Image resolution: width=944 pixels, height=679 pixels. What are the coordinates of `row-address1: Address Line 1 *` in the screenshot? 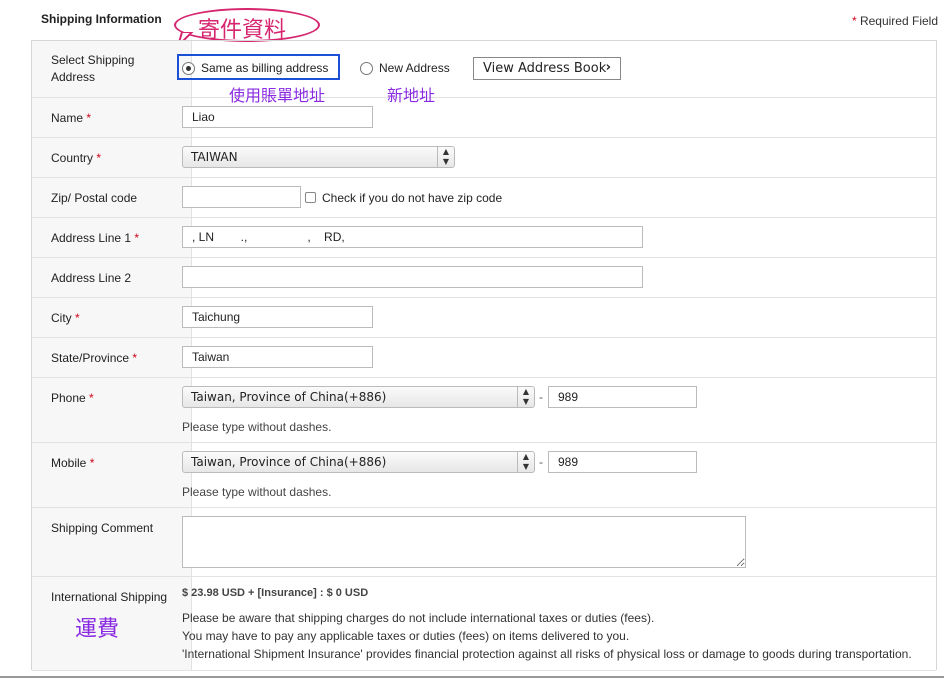 It's located at (484, 238).